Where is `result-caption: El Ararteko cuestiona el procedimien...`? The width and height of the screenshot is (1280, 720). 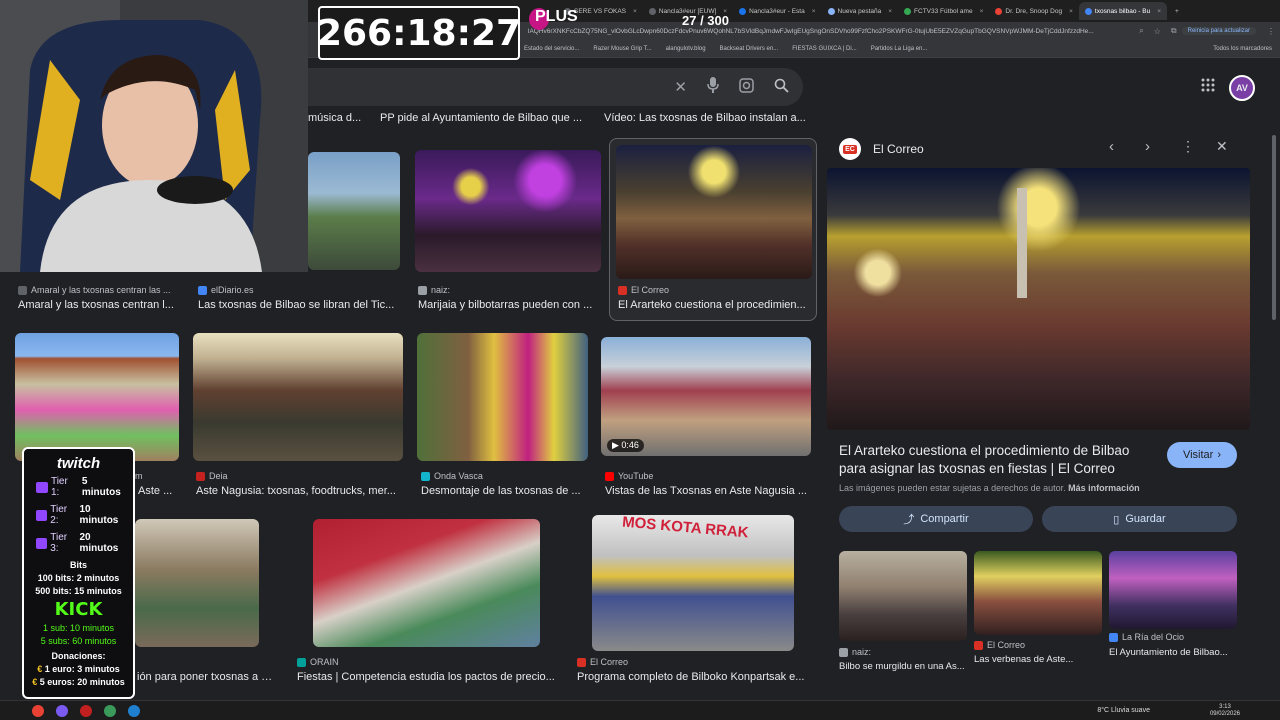 result-caption: El Ararteko cuestiona el procedimien... is located at coordinates (713, 305).